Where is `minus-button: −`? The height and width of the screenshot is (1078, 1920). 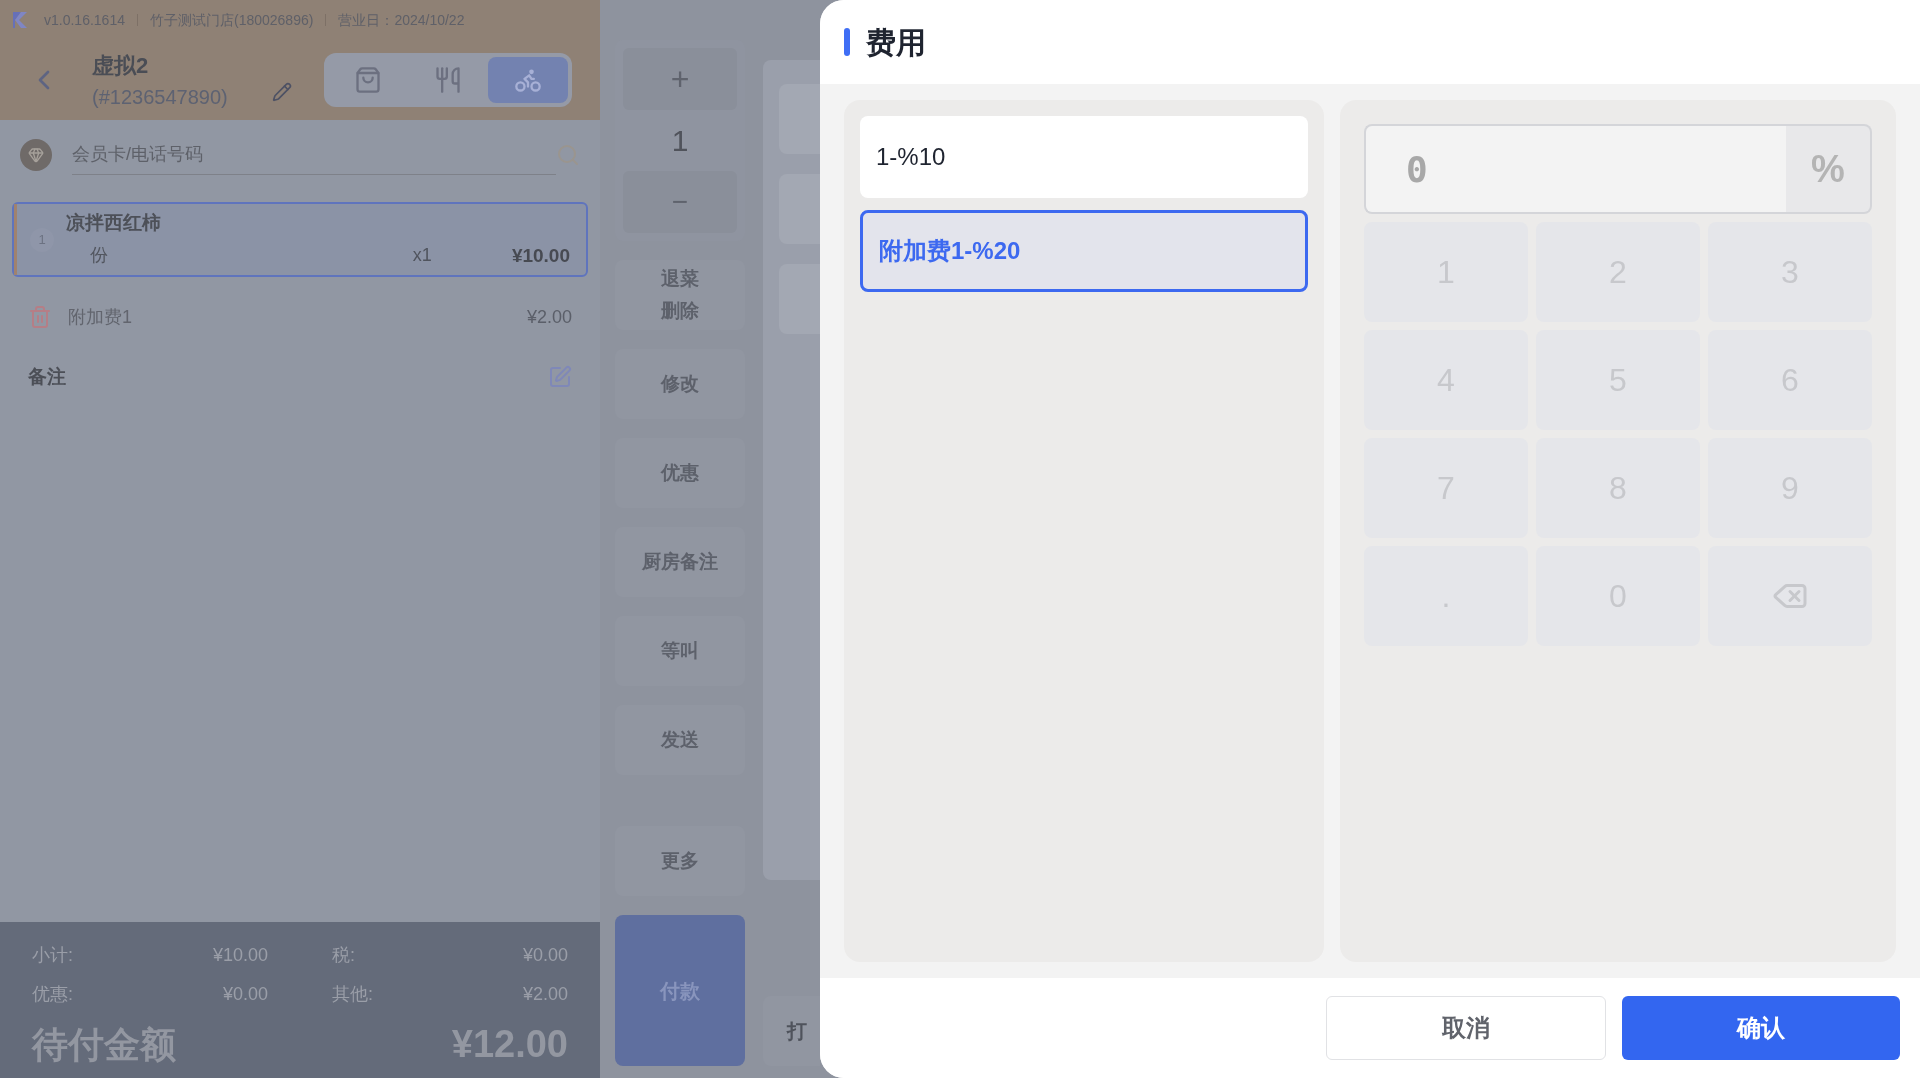
minus-button: − is located at coordinates (680, 202).